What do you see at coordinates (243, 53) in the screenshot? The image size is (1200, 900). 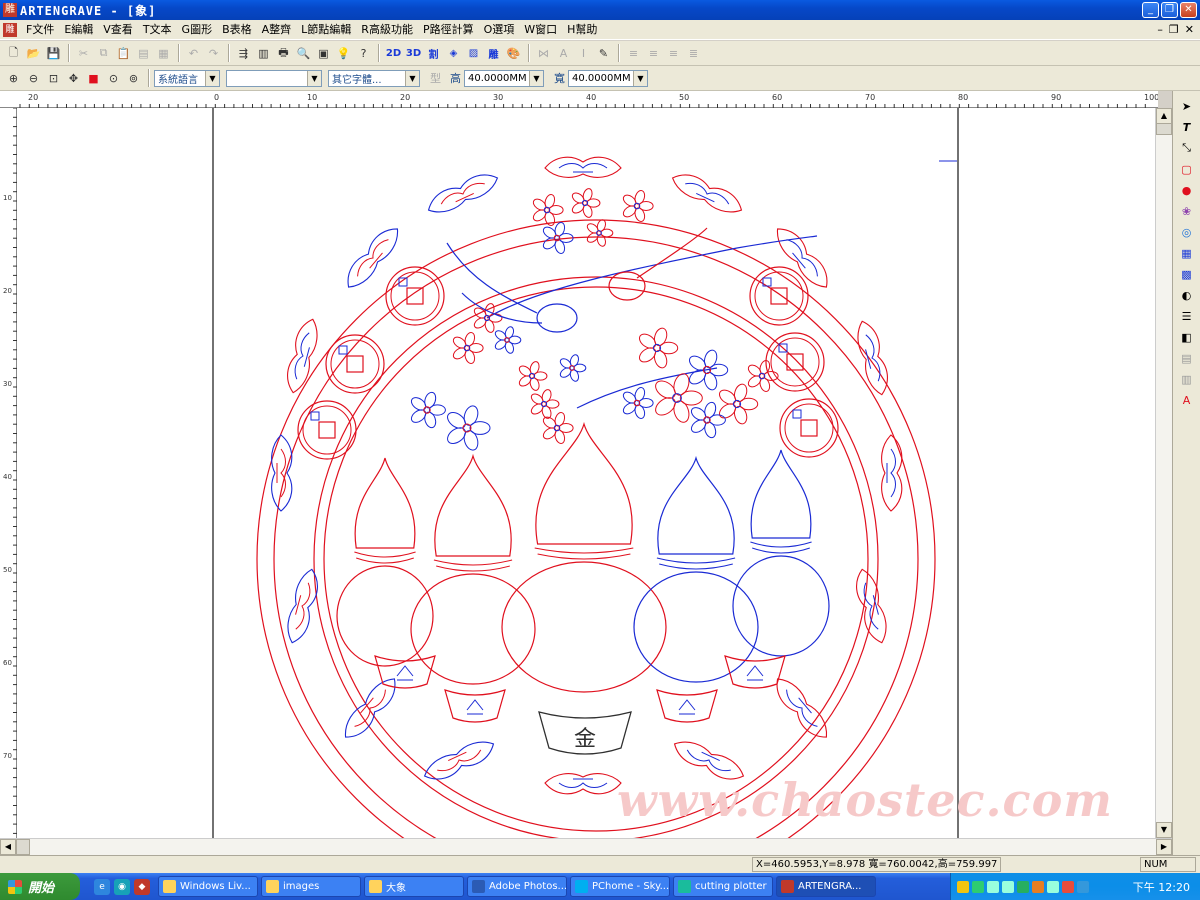 I see `import-icon: ⇶` at bounding box center [243, 53].